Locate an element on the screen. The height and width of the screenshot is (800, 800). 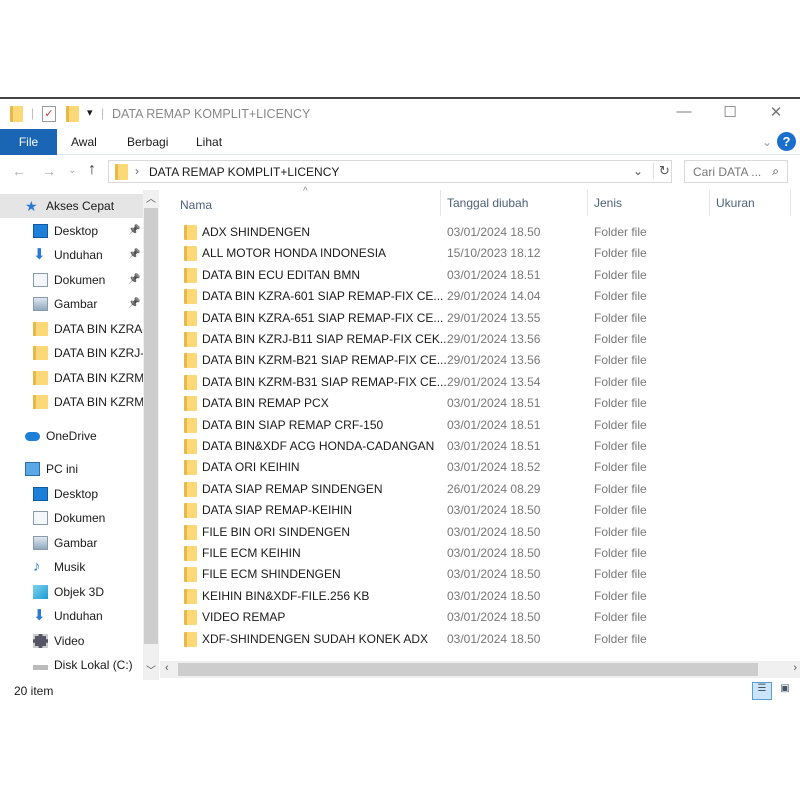
sidebar-item: Disk Lokal (C:) is located at coordinates (71, 665).